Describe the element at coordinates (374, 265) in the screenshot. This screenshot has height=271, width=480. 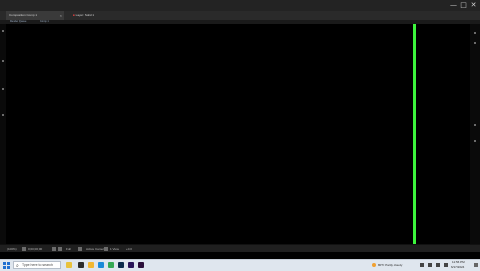
I see `weather-icon` at that location.